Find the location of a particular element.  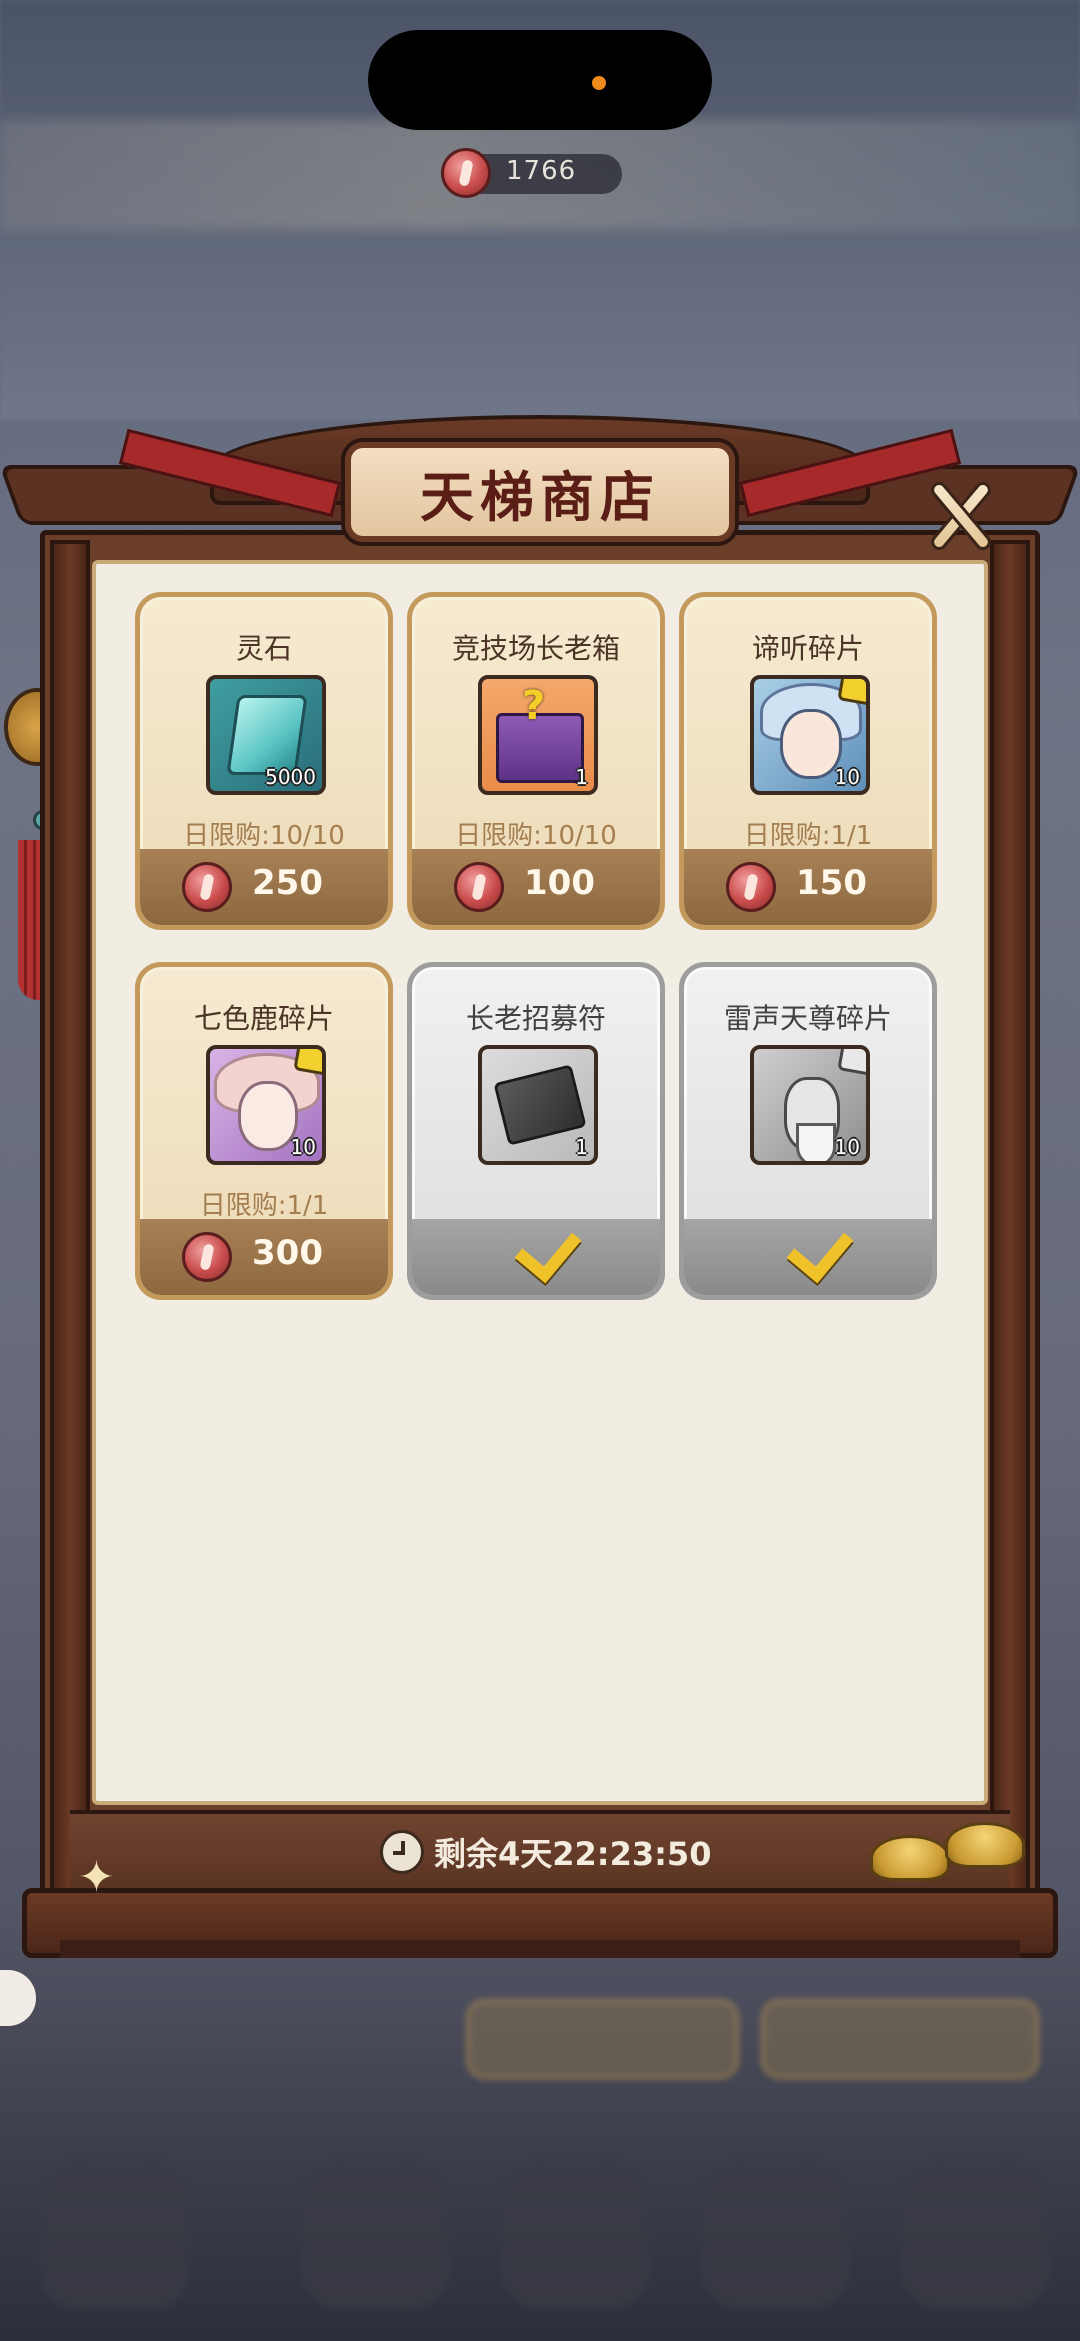

timer-text: 剩余4天22:23:50 is located at coordinates (573, 1854).